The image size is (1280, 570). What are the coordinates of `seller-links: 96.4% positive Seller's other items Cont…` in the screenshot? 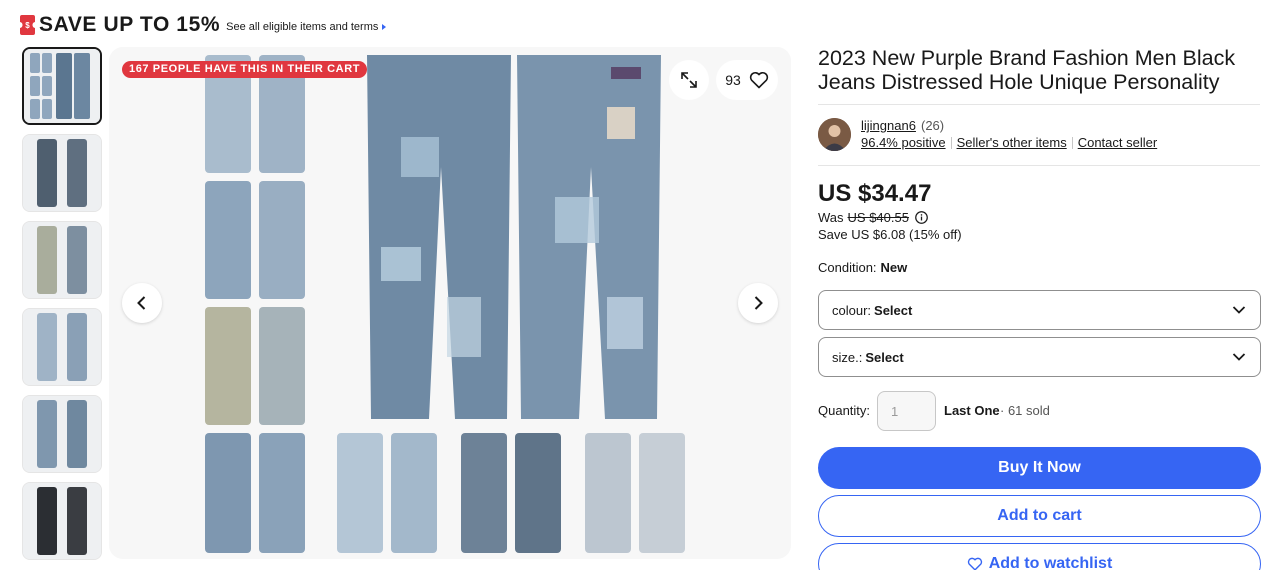 It's located at (1009, 142).